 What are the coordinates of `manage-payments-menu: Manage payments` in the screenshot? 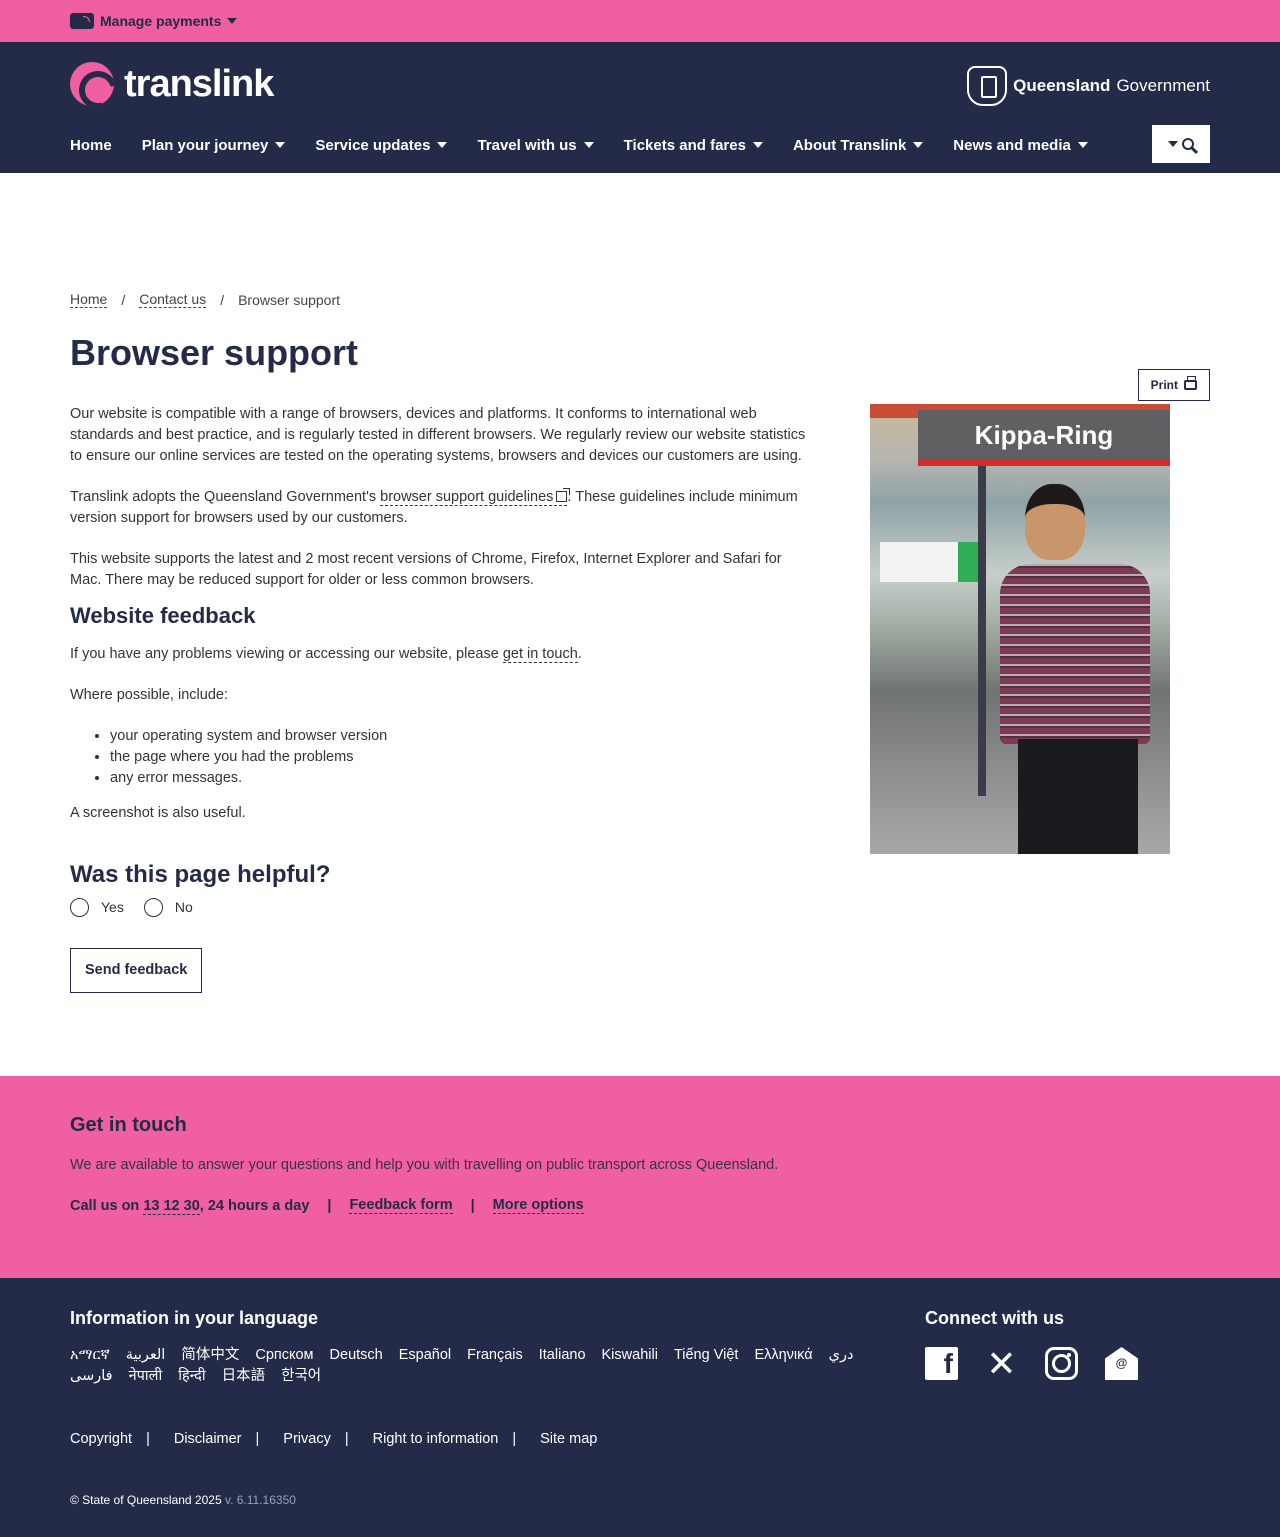 It's located at (154, 21).